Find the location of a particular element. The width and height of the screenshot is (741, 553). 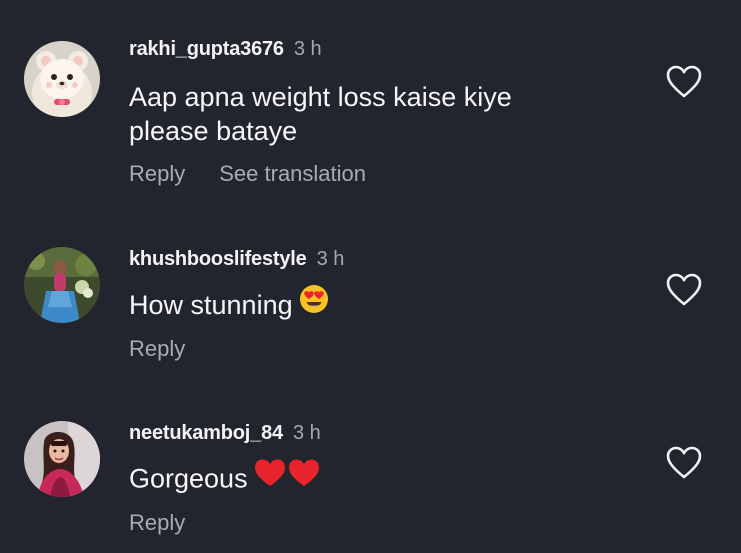

teddy-bear-avatar-icon is located at coordinates (62, 79).